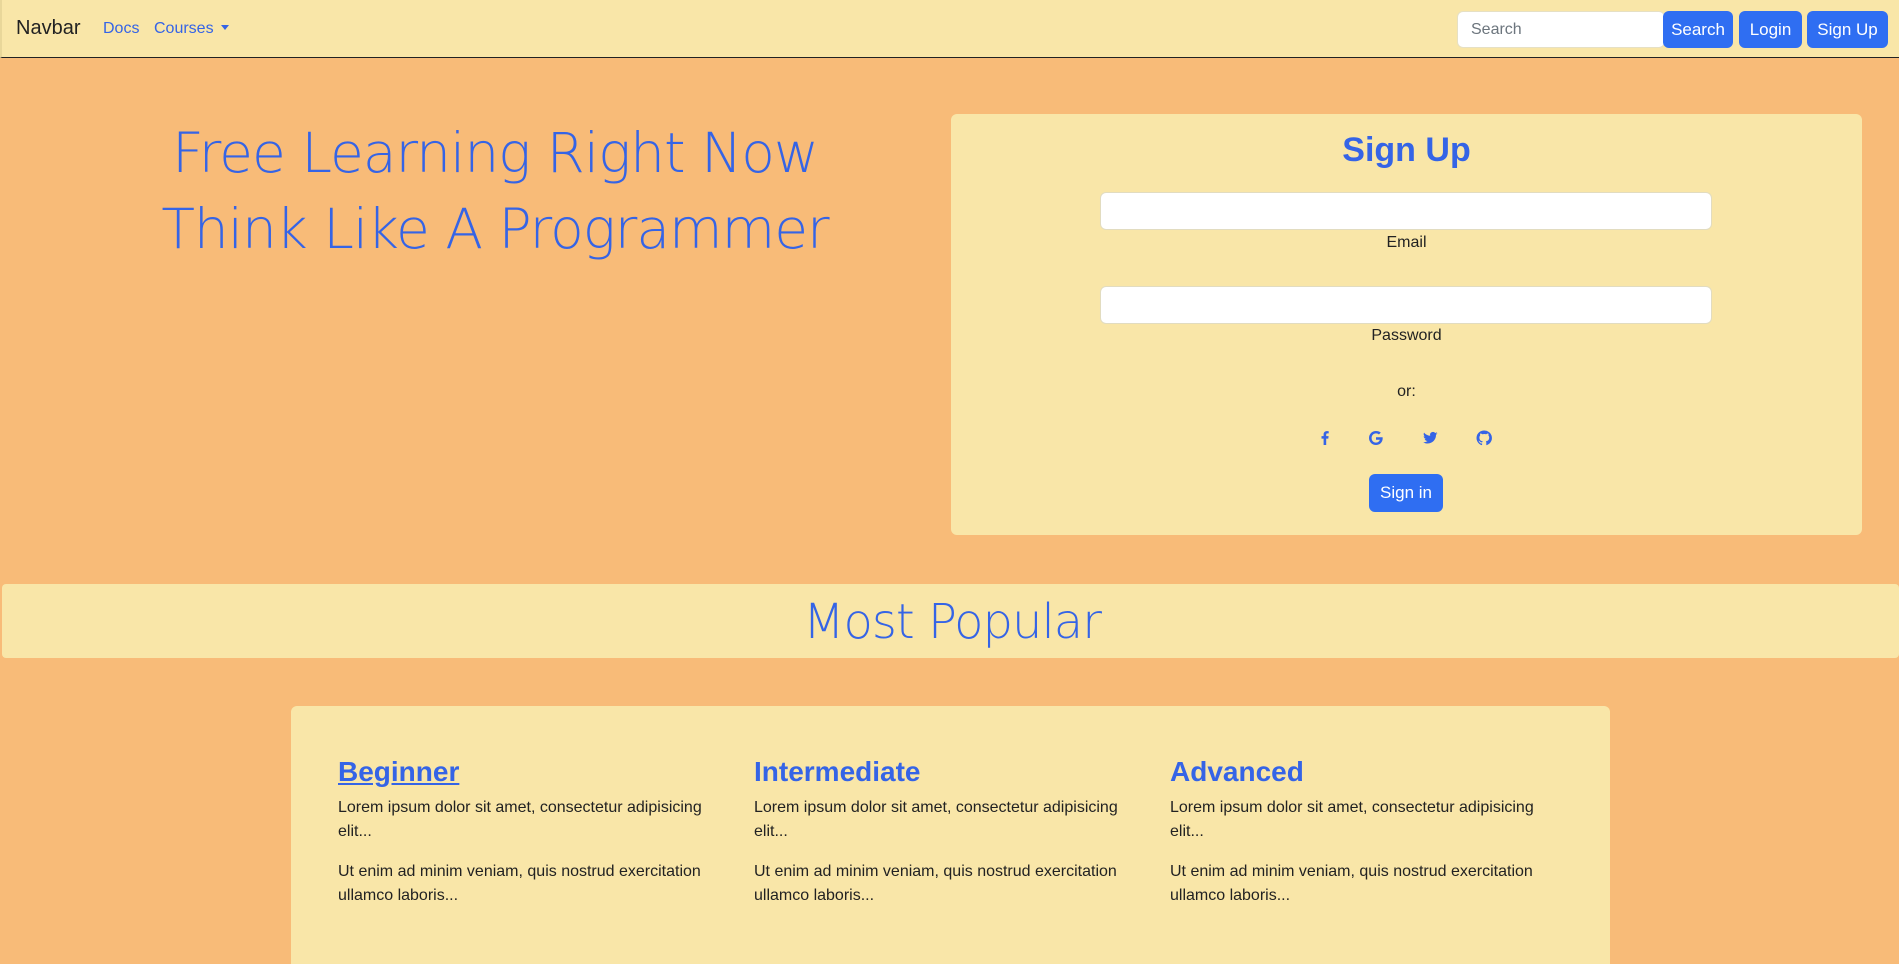  I want to click on password-field, so click(1406, 305).